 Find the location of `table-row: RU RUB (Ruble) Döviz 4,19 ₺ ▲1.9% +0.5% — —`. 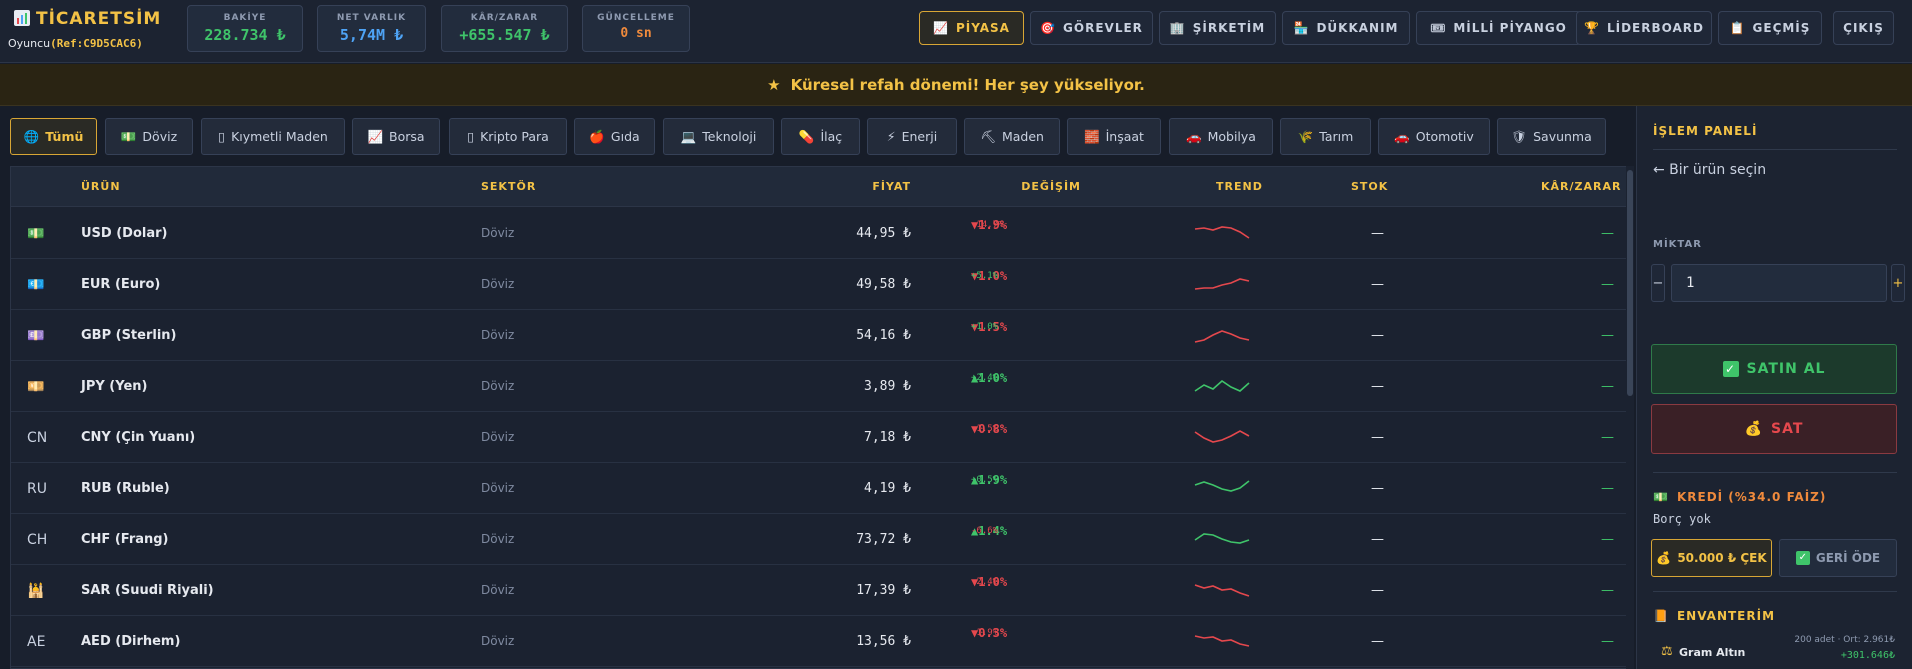

table-row: RU RUB (Ruble) Döviz 4,19 ₺ ▲1.9% +0.5% — — is located at coordinates (818, 488).